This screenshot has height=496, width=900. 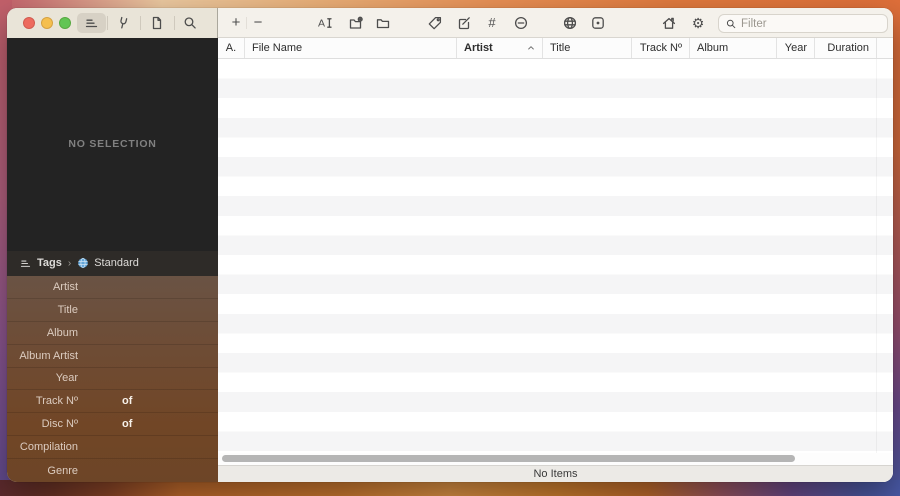 What do you see at coordinates (598, 23) in the screenshot?
I see `artwork-icon` at bounding box center [598, 23].